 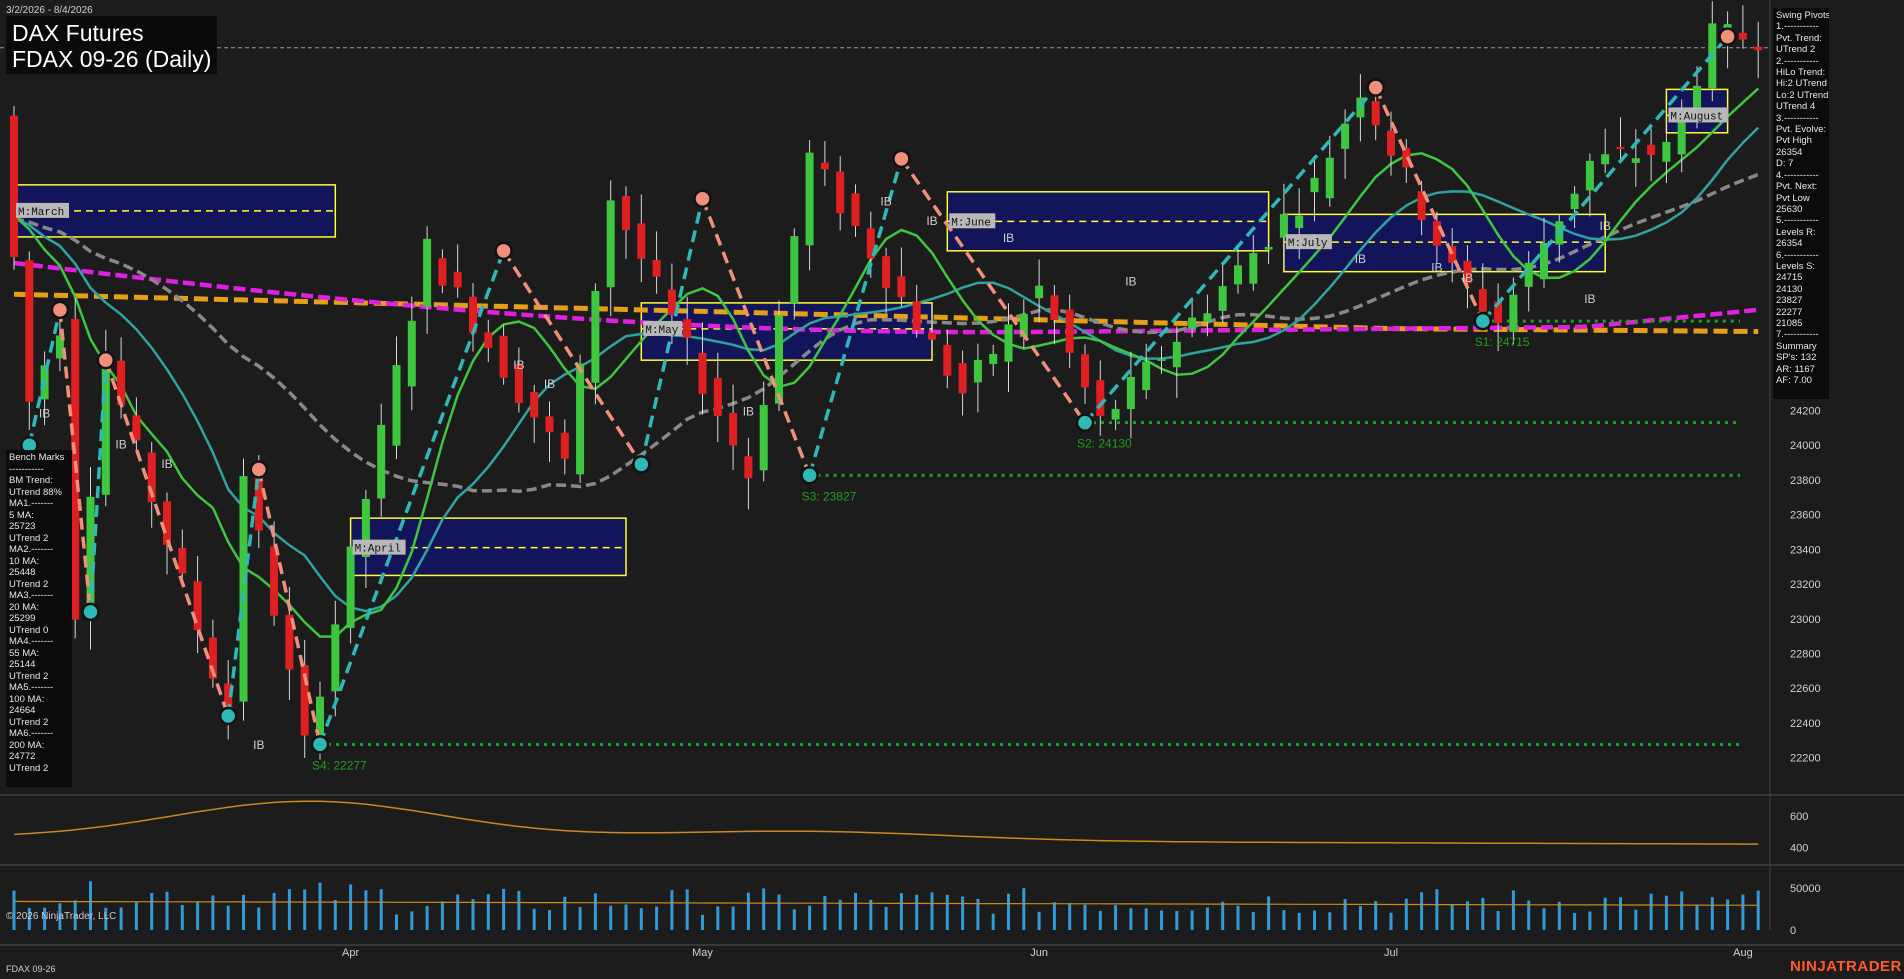 What do you see at coordinates (26, 469) in the screenshot?
I see `bench-panel-line: -----------` at bounding box center [26, 469].